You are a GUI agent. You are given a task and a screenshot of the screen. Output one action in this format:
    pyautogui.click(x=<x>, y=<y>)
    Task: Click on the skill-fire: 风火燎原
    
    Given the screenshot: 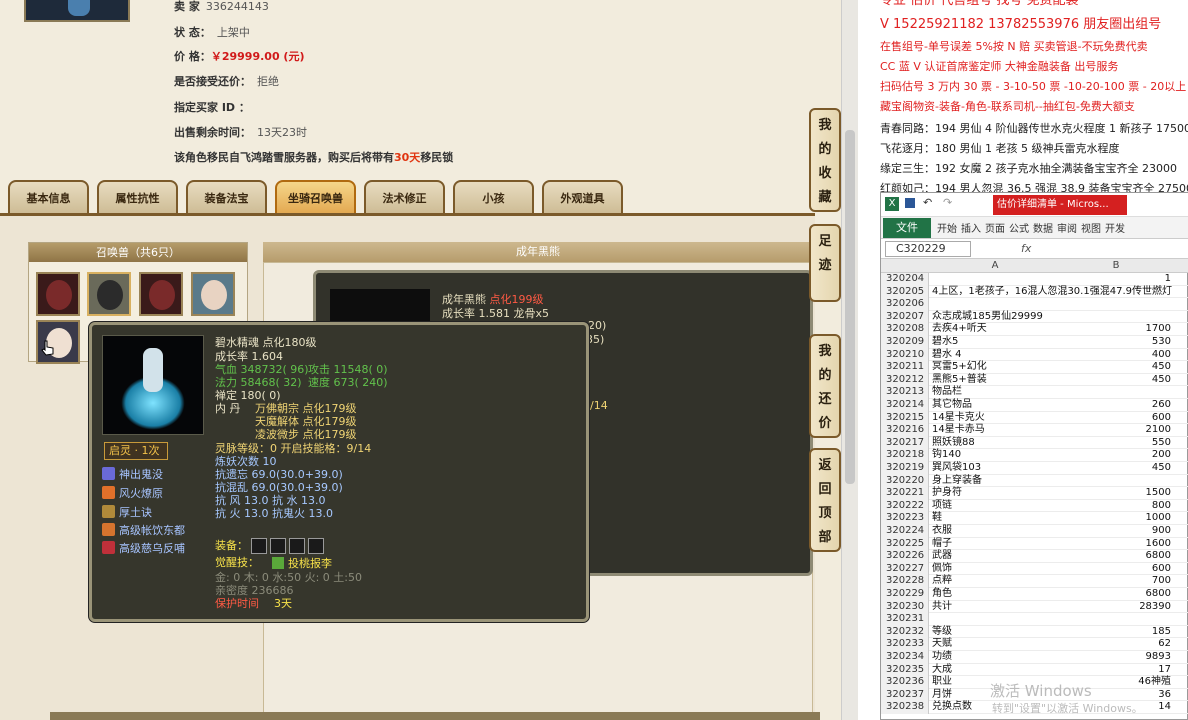 What is the action you would take?
    pyautogui.click(x=132, y=493)
    